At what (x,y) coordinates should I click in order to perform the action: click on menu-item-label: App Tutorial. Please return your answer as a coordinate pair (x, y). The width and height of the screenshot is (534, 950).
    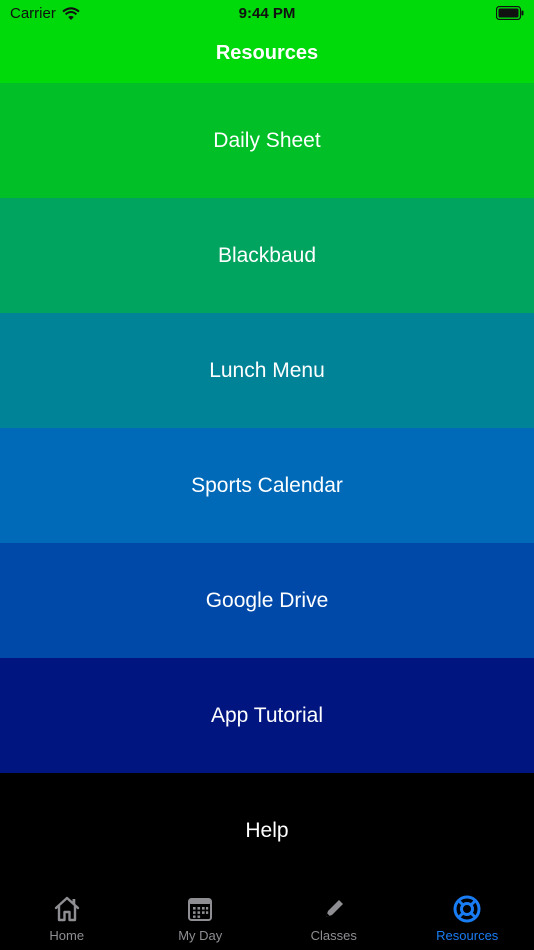
    Looking at the image, I should click on (267, 715).